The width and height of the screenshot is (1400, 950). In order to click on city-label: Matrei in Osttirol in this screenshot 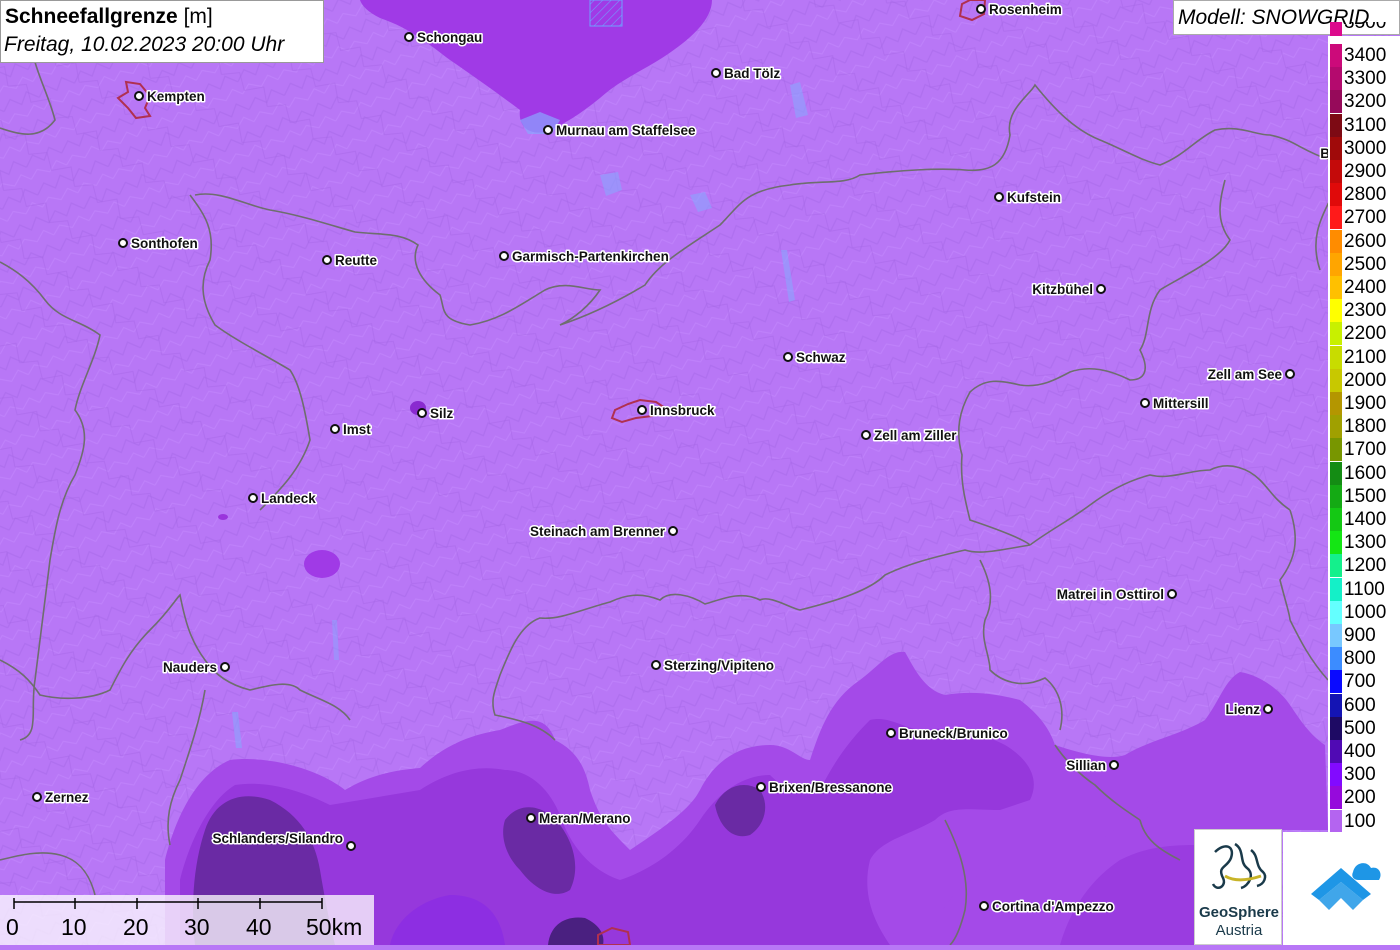, I will do `click(1110, 594)`.